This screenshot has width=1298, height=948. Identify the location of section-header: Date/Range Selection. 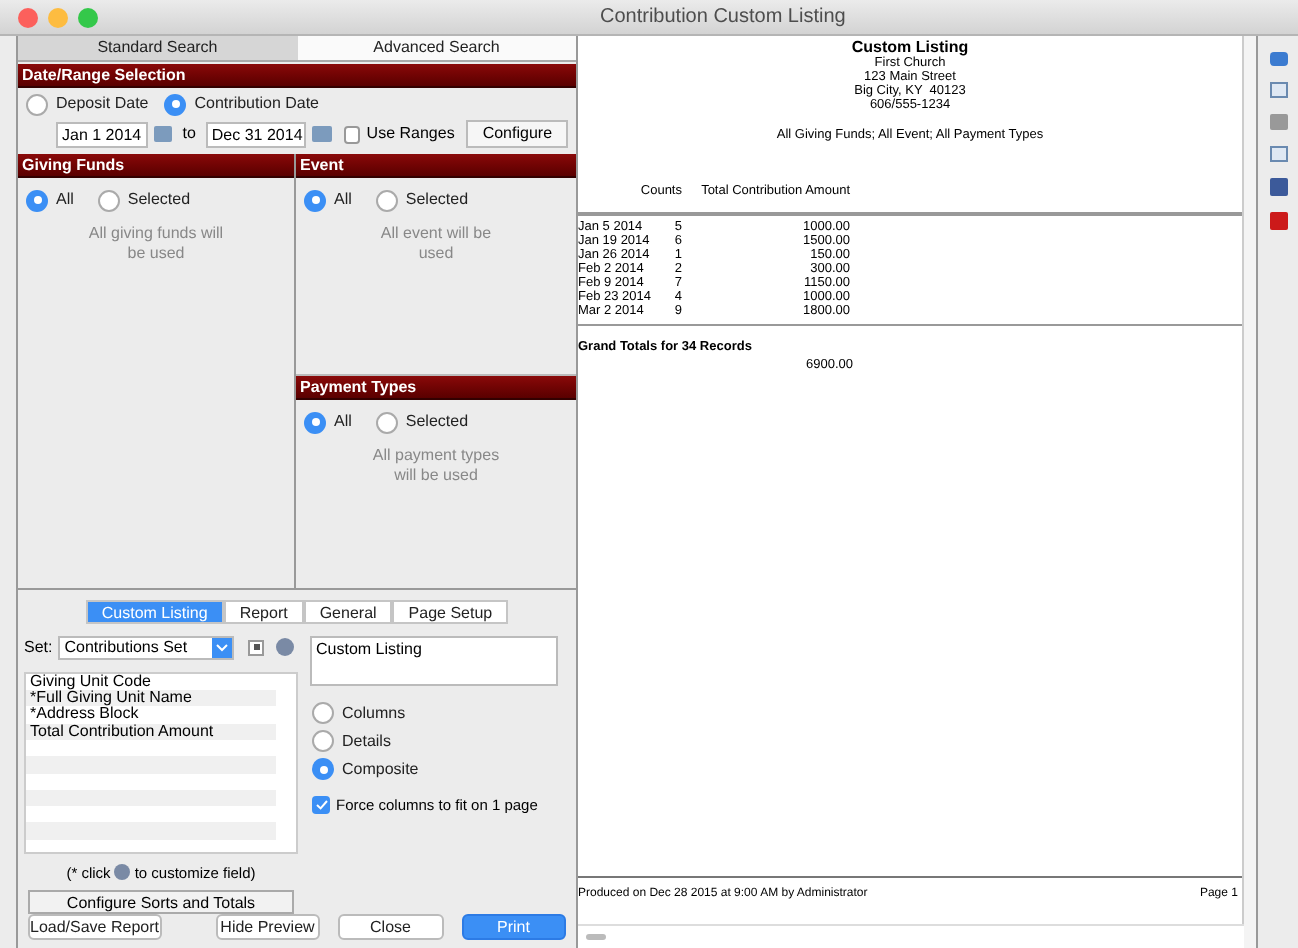
(297, 76).